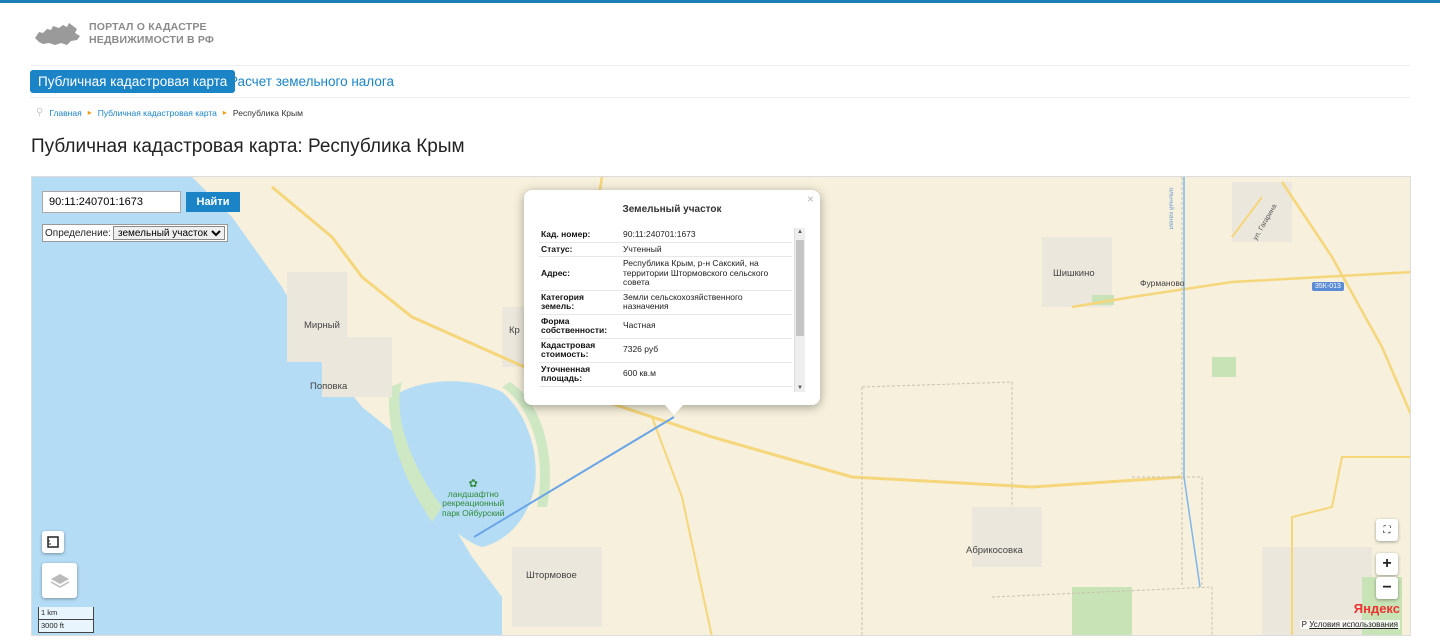 The height and width of the screenshot is (641, 1440). Describe the element at coordinates (580, 235) in the screenshot. I see `row-key: Кад. номер:` at that location.